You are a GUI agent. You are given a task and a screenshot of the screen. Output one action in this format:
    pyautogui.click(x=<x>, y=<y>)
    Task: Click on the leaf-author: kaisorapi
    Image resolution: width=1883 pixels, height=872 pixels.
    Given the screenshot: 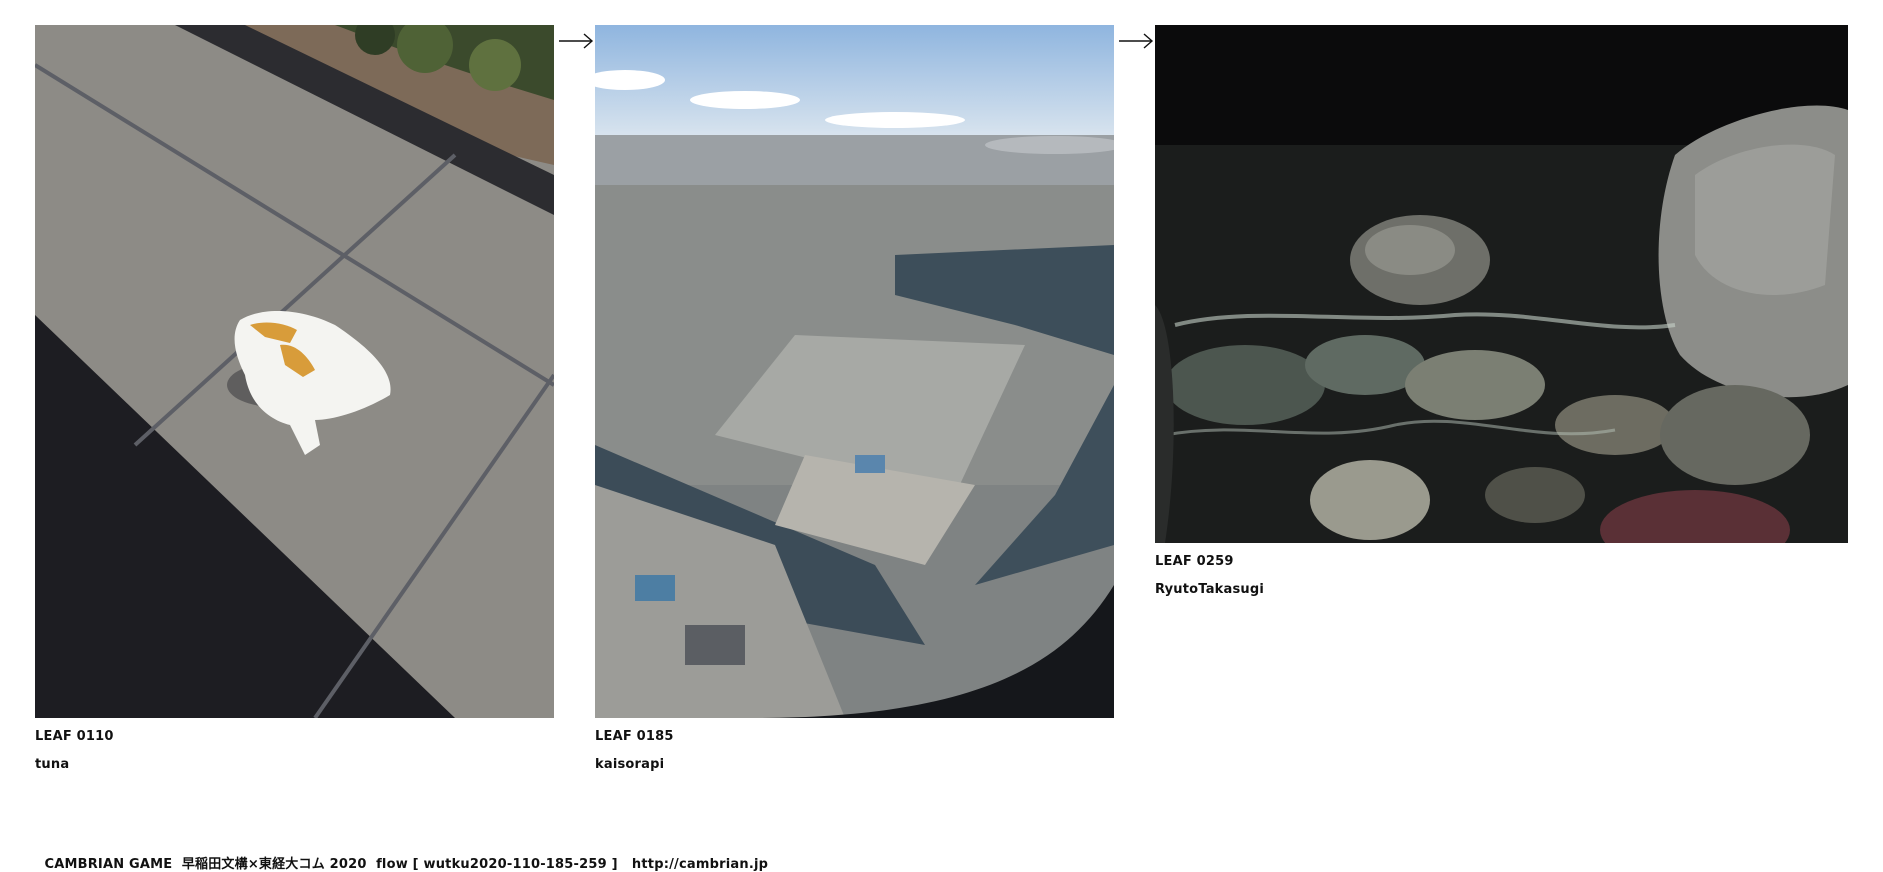 What is the action you would take?
    pyautogui.click(x=630, y=764)
    